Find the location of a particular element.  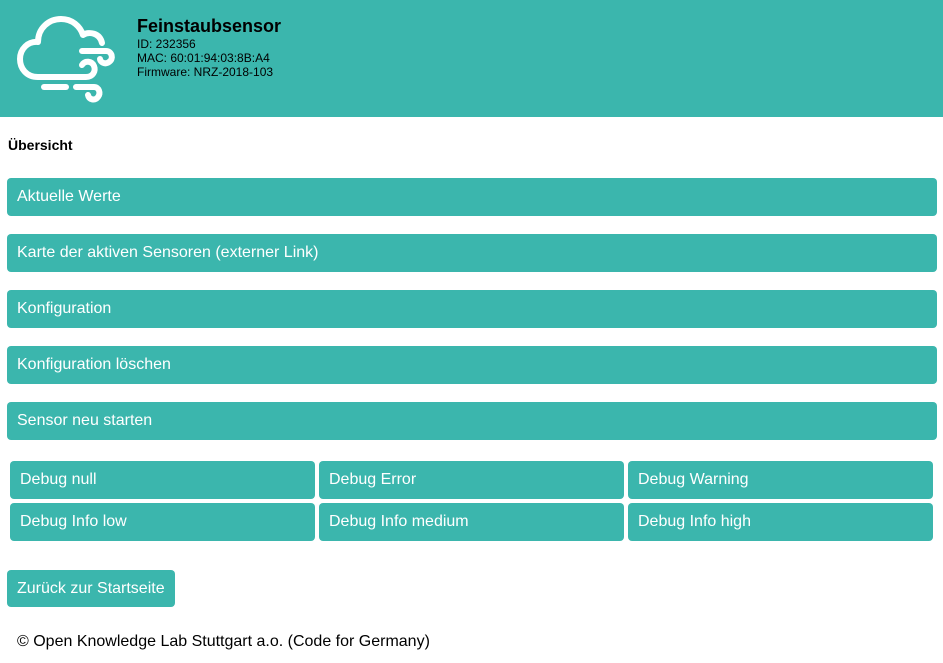

debug-null-button: Debug null is located at coordinates (162, 480).